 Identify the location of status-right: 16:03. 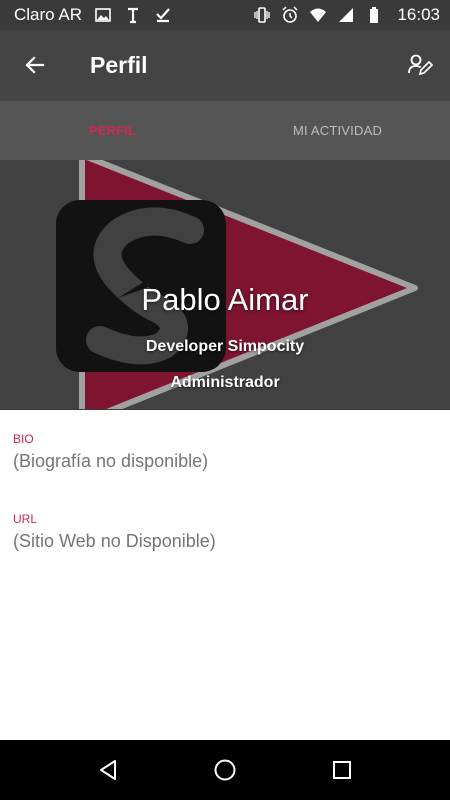
(346, 15).